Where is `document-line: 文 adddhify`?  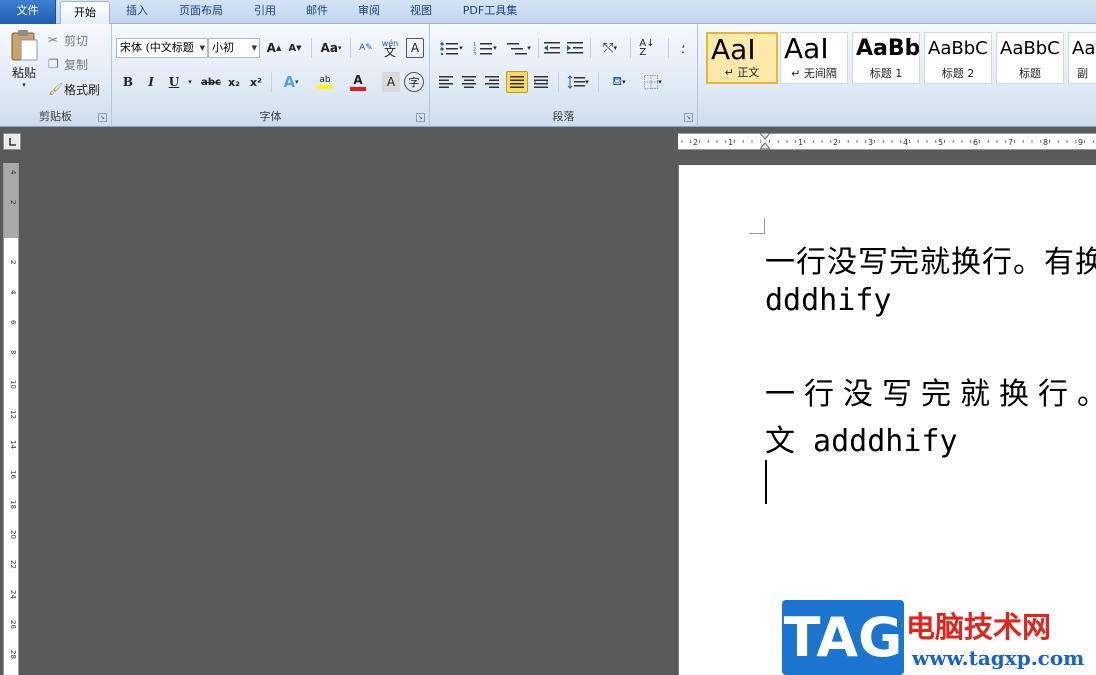 document-line: 文 adddhify is located at coordinates (861, 438).